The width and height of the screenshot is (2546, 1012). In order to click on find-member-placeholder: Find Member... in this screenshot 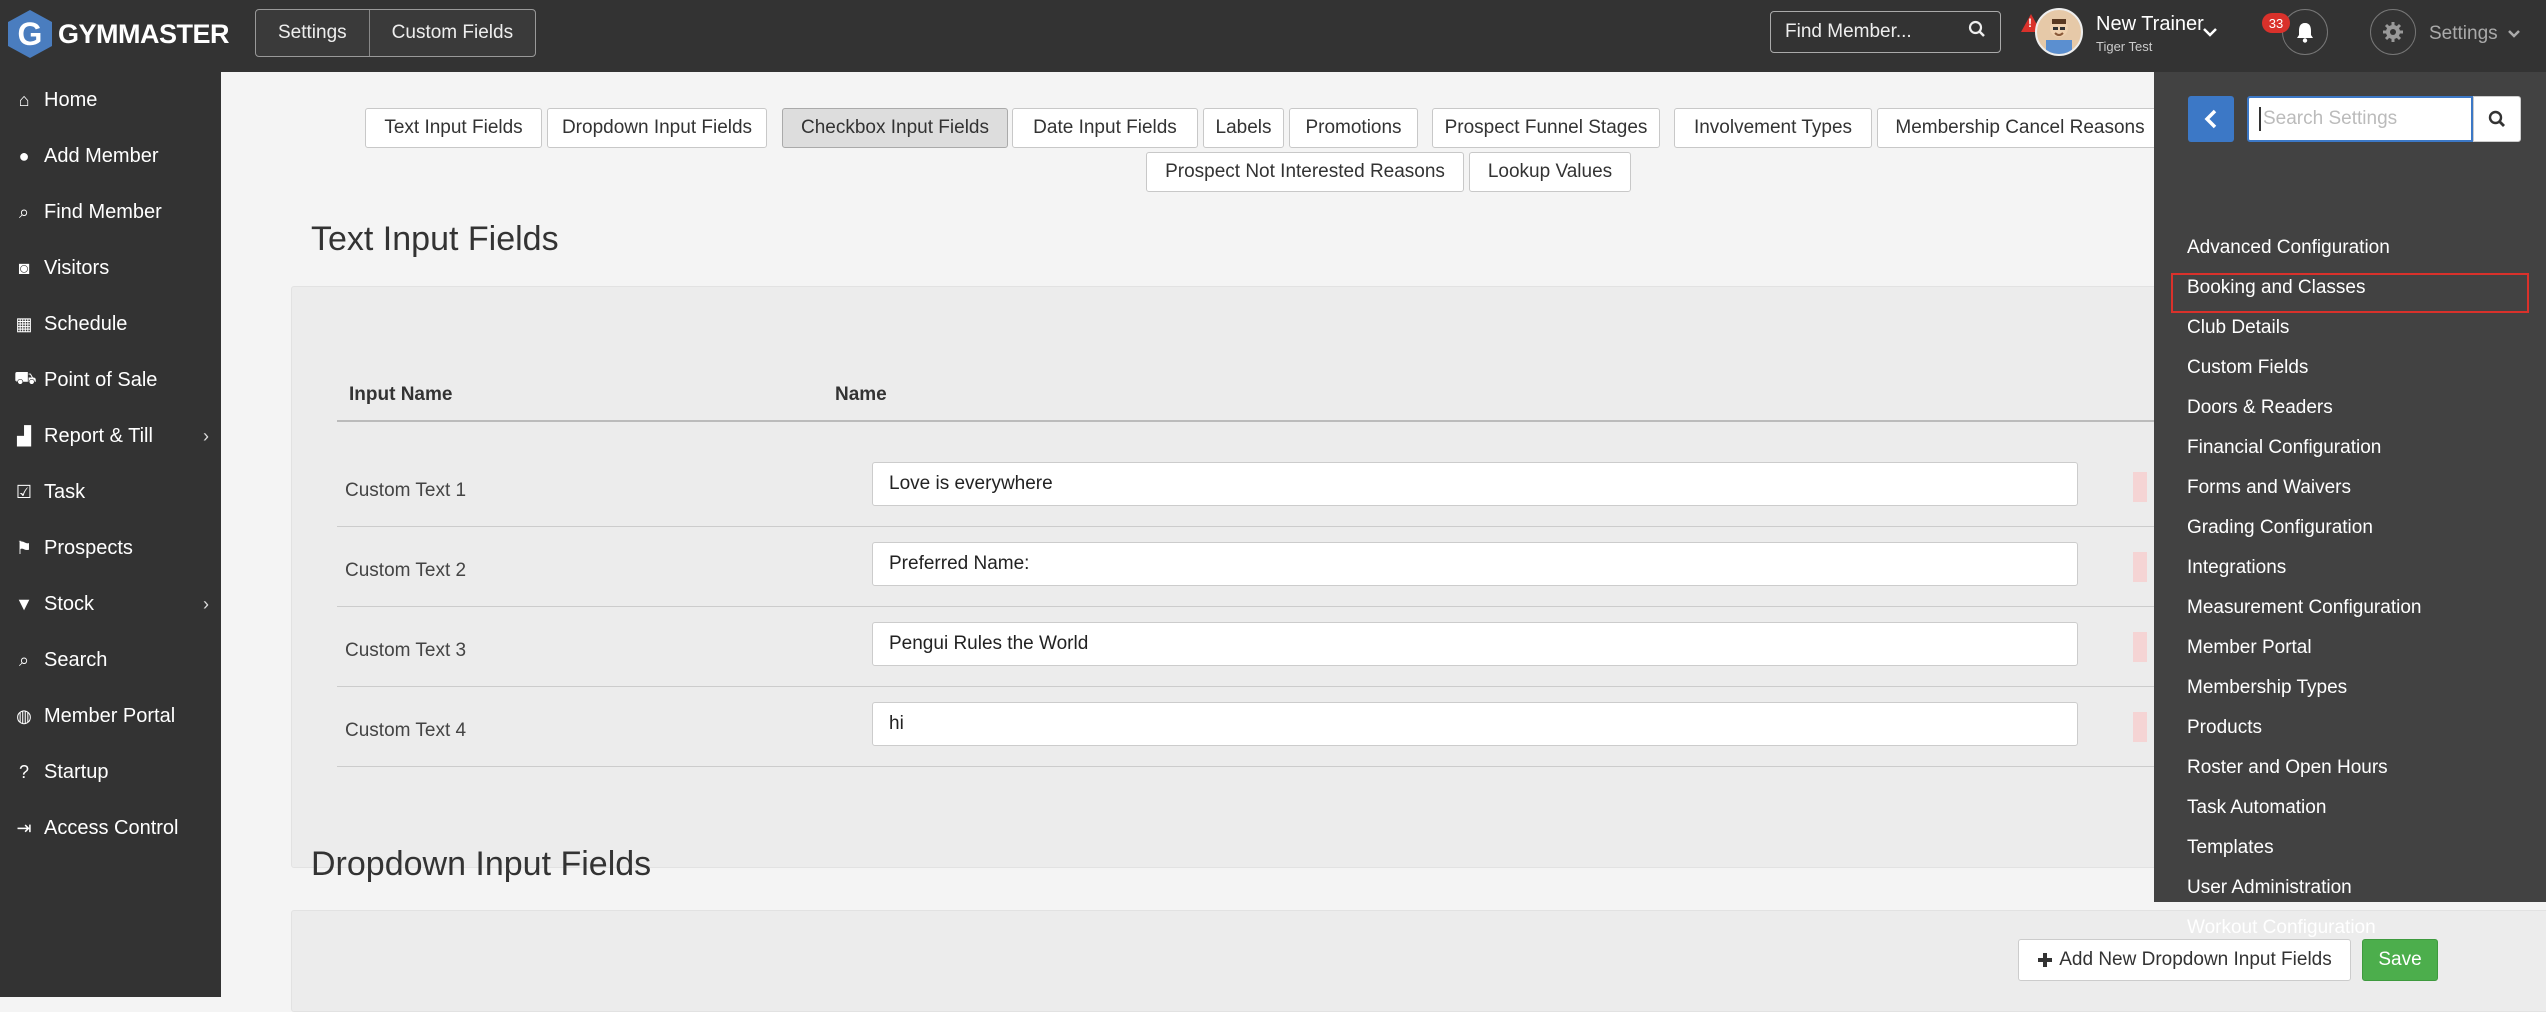, I will do `click(1848, 31)`.